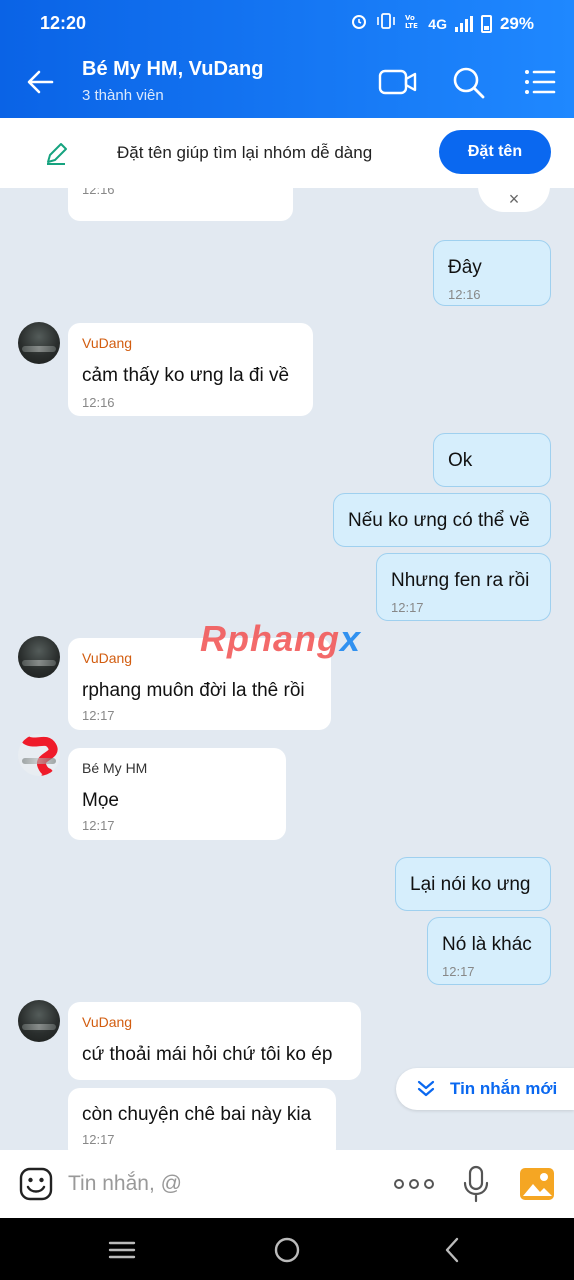 The image size is (574, 1280). I want to click on new-messages-label: Tin nhắn mới, so click(504, 1088).